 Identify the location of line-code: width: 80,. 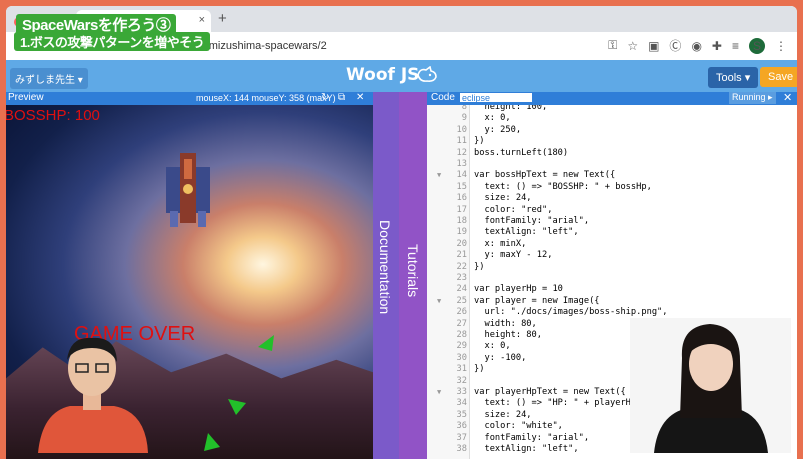
(505, 323).